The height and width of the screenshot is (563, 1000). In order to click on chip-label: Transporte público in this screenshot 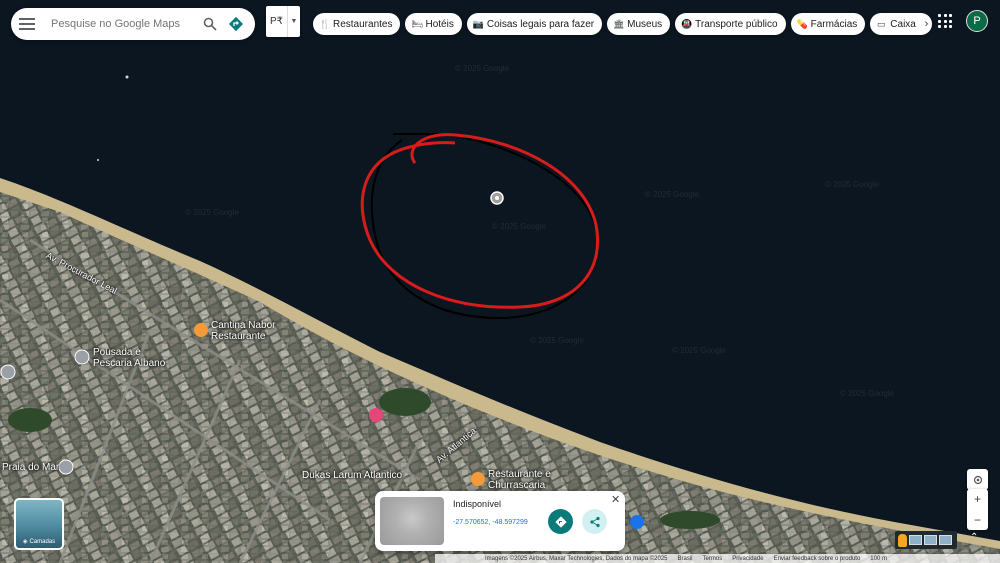, I will do `click(736, 24)`.